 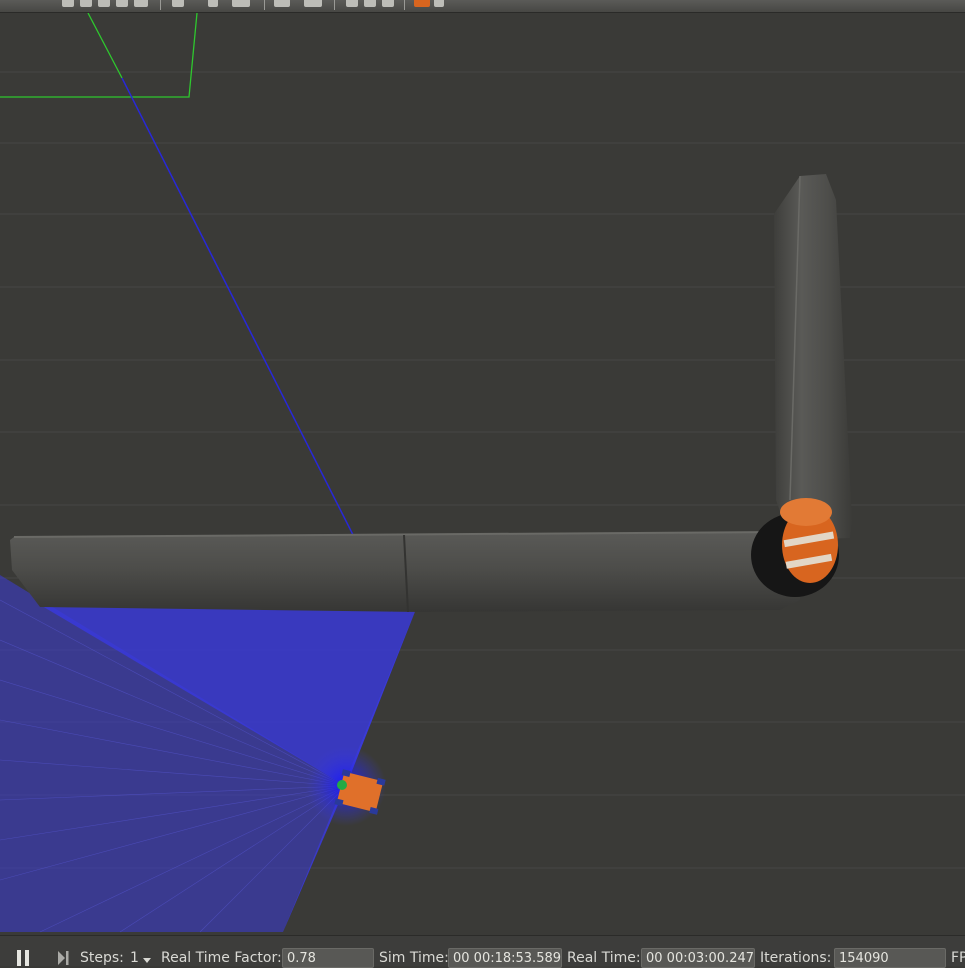 What do you see at coordinates (105, 46) in the screenshot?
I see `camera-frustum-edge` at bounding box center [105, 46].